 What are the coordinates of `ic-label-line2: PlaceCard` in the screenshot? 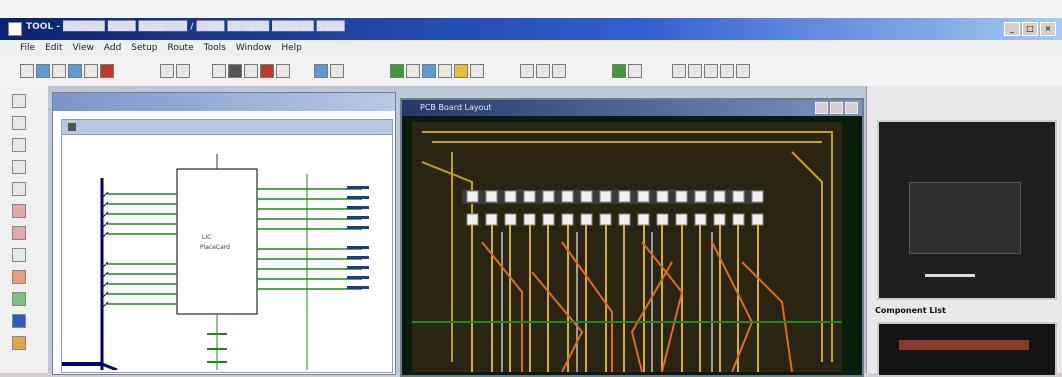 It's located at (215, 247).